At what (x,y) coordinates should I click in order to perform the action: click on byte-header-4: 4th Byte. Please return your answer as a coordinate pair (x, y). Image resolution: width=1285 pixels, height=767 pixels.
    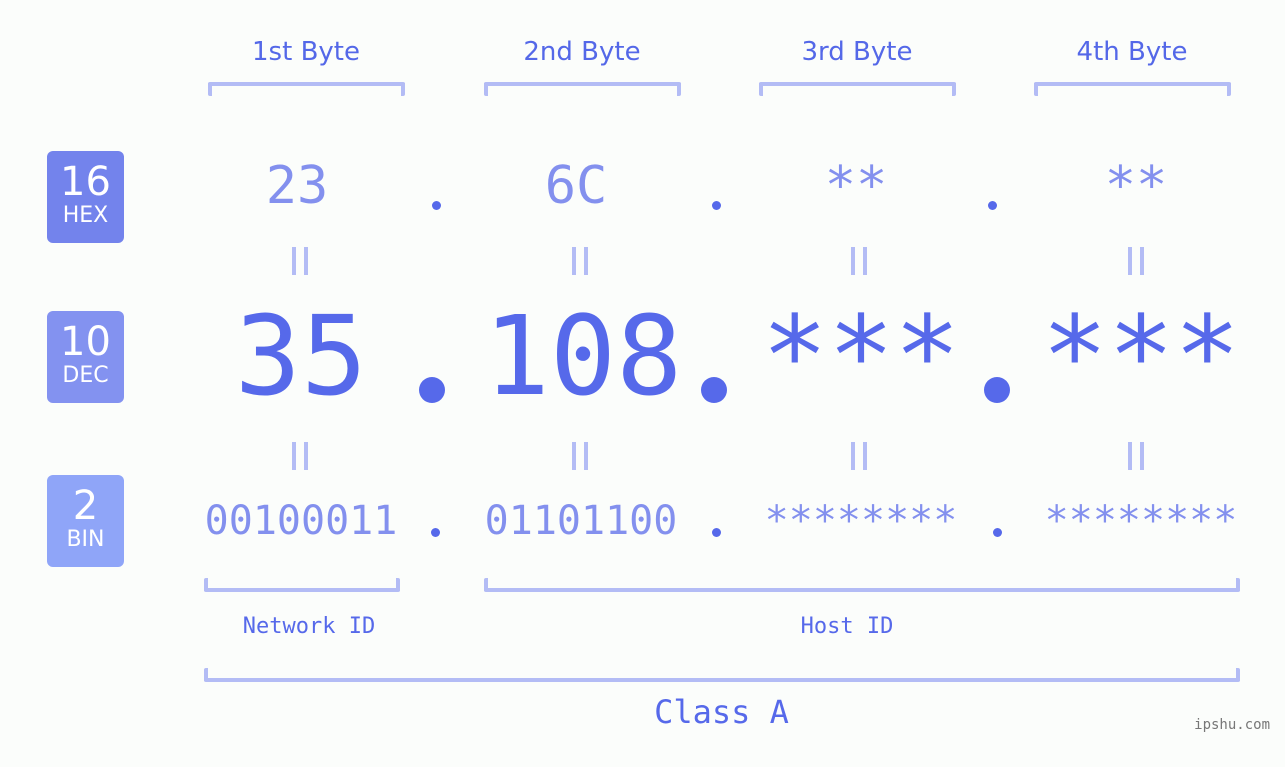
    Looking at the image, I should click on (1132, 52).